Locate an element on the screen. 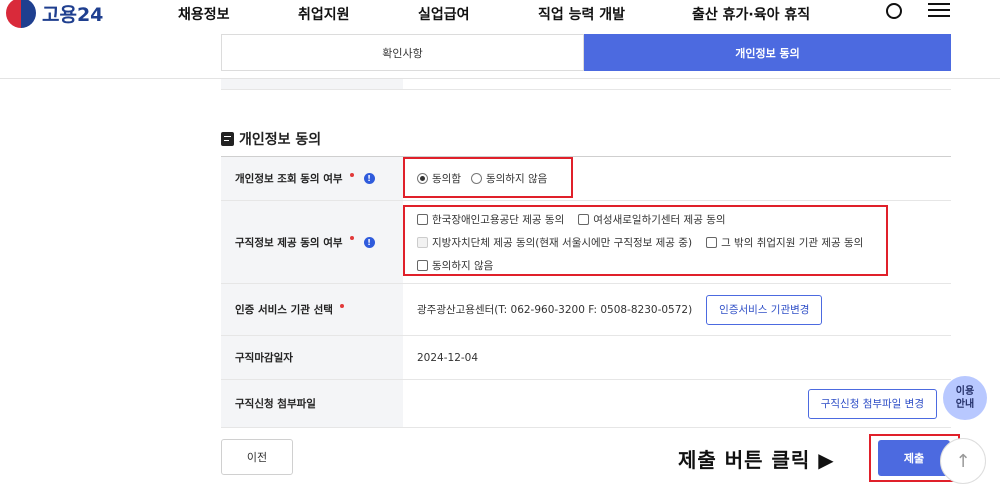 This screenshot has width=1000, height=485. previous-section-row is located at coordinates (586, 84).